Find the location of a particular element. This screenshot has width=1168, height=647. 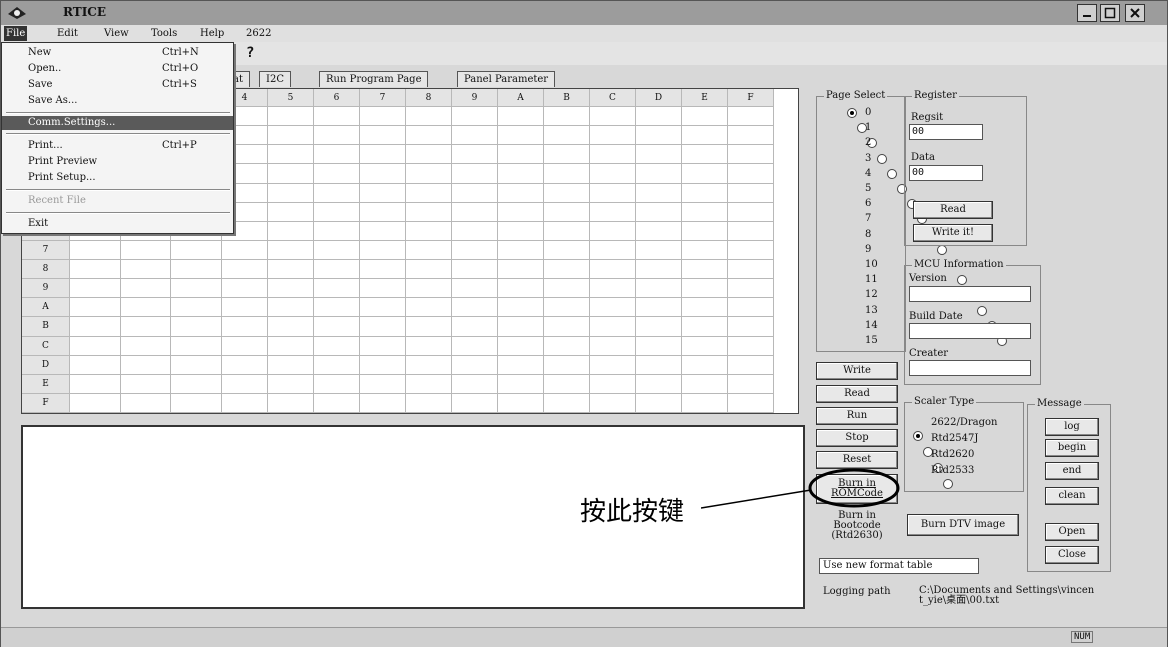

burn-in-bootcode-button: Burn in Bootcode (Rtd2630) is located at coordinates (857, 526).